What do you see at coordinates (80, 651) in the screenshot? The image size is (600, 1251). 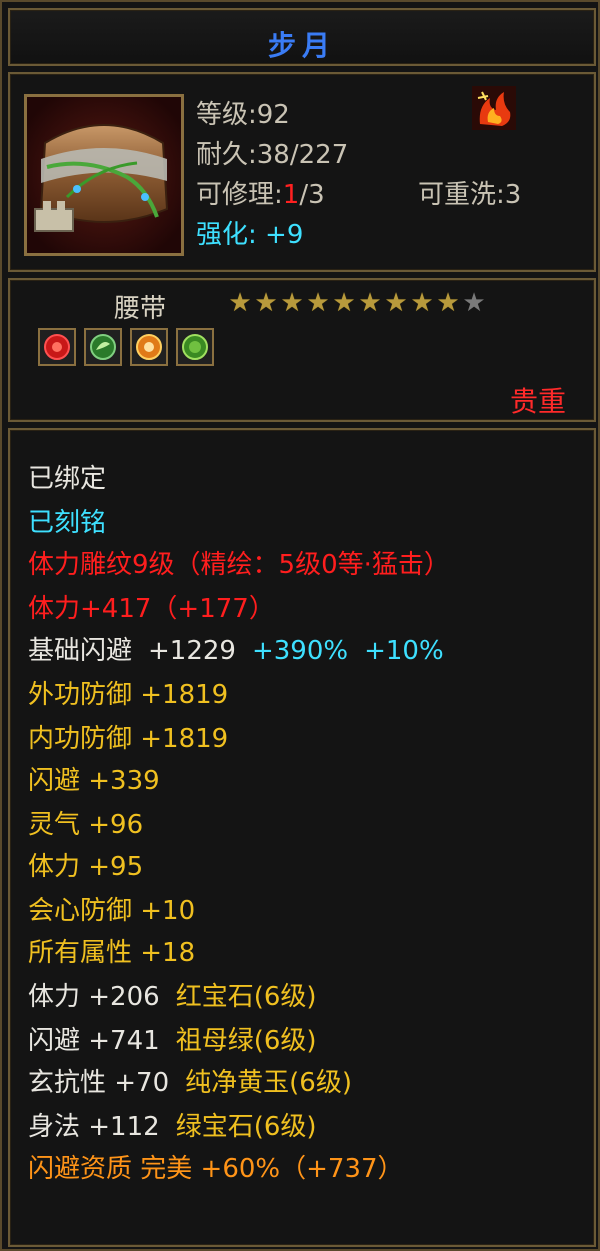 I see `base-dodge-label: 基础闪避` at bounding box center [80, 651].